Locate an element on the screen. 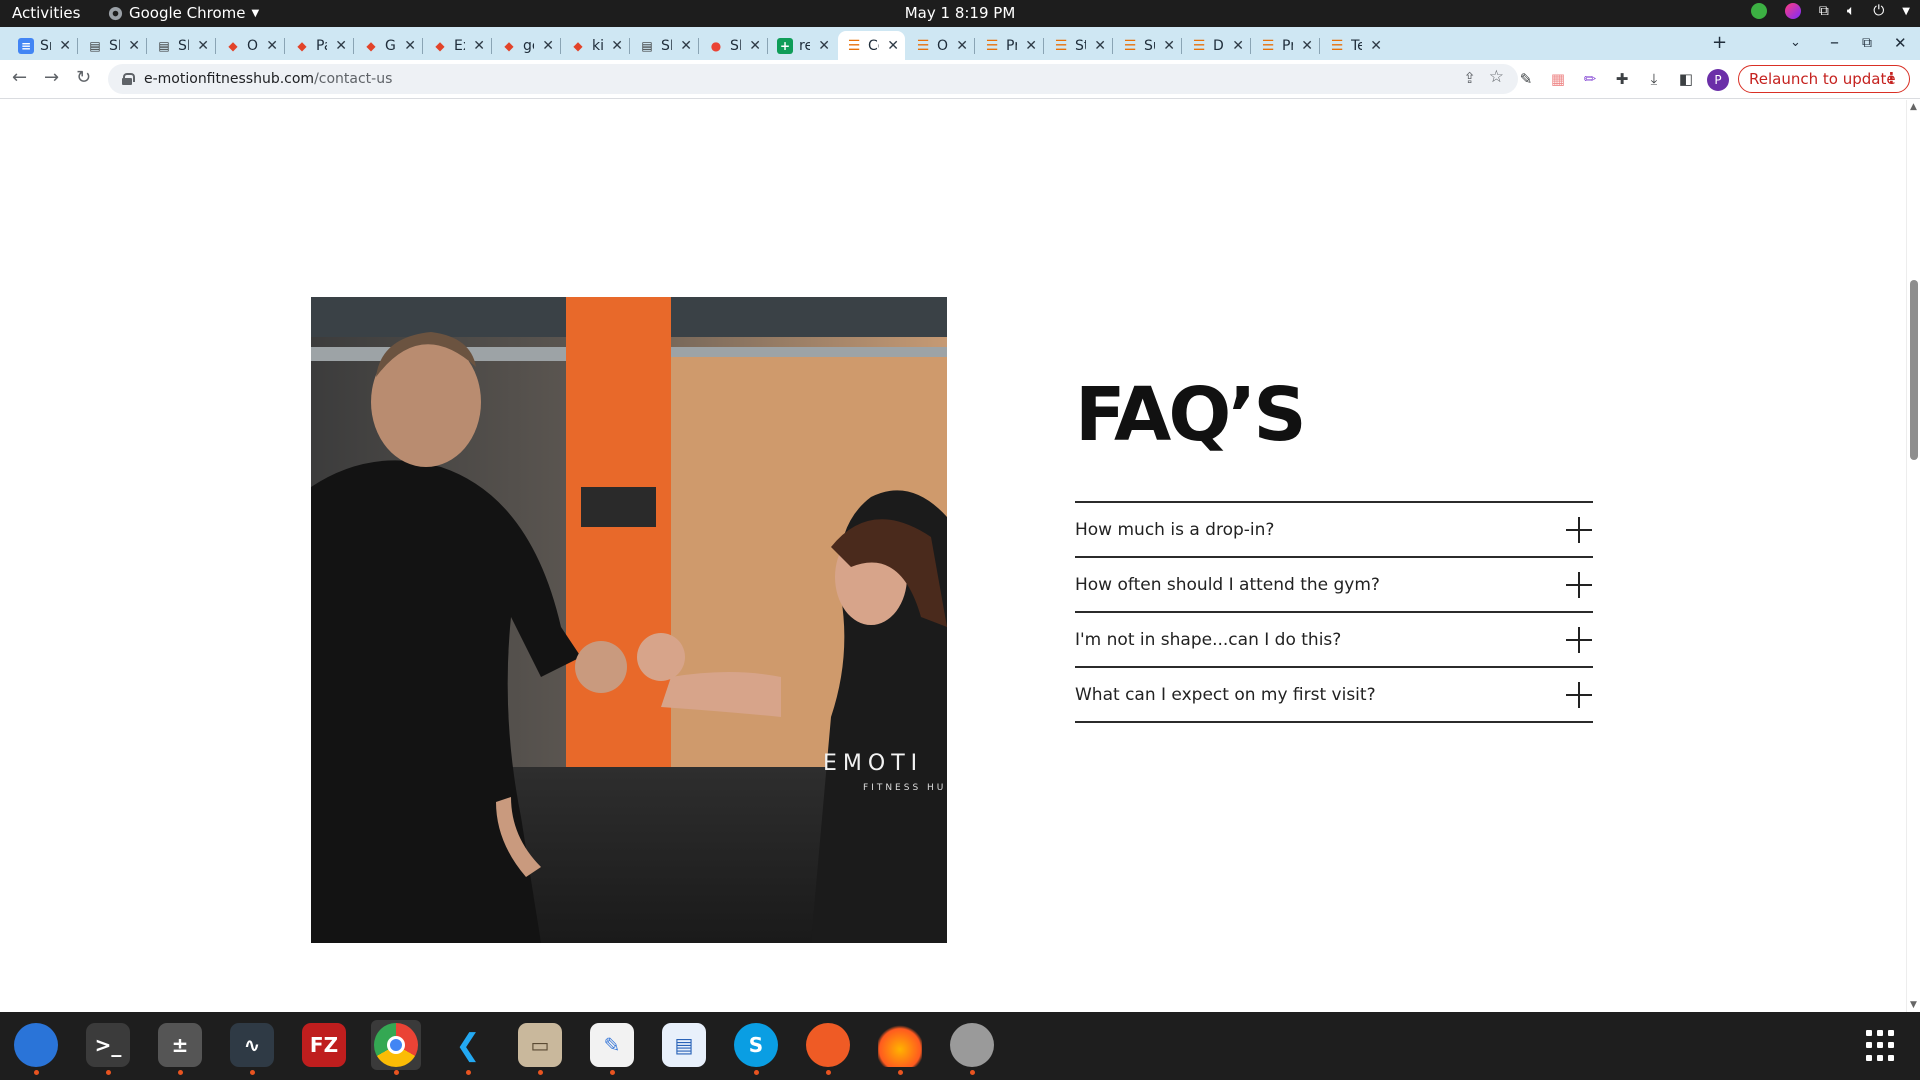 Image resolution: width=1920 pixels, height=1080 pixels. share-icon: ⇪ is located at coordinates (1469, 78).